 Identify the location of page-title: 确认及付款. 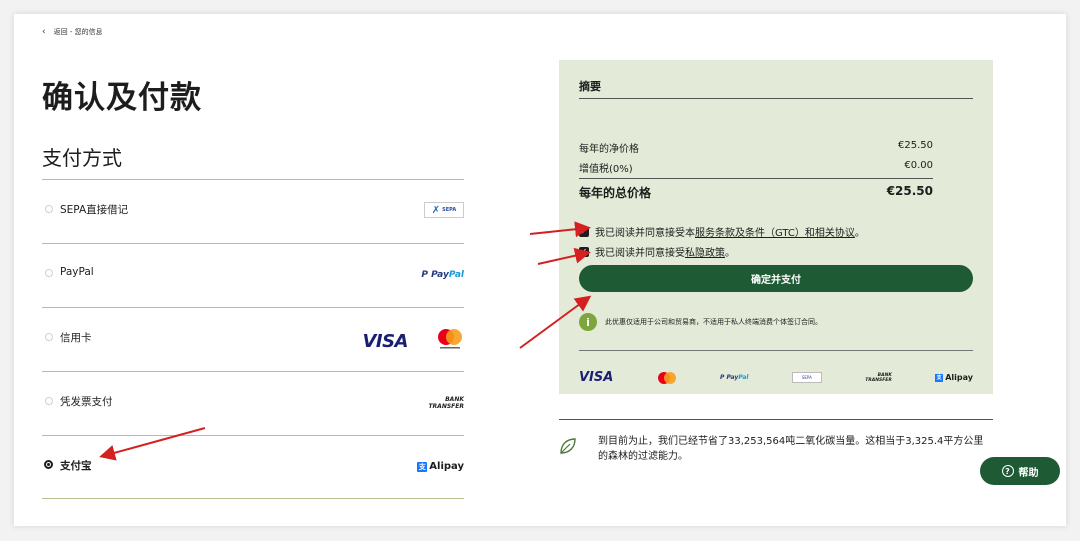
(122, 98).